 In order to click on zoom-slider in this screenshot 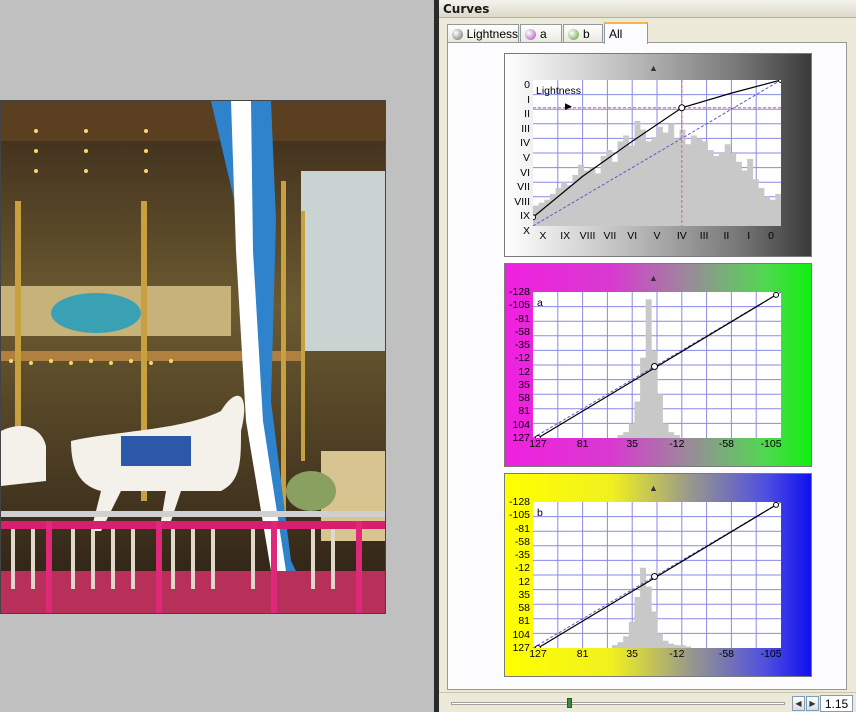, I will do `click(618, 703)`.